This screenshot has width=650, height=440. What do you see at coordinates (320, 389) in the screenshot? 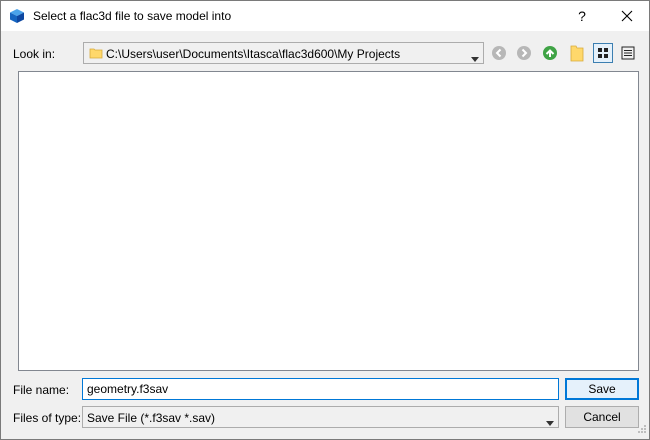
I see `file-name-input: geometry.f3sav` at bounding box center [320, 389].